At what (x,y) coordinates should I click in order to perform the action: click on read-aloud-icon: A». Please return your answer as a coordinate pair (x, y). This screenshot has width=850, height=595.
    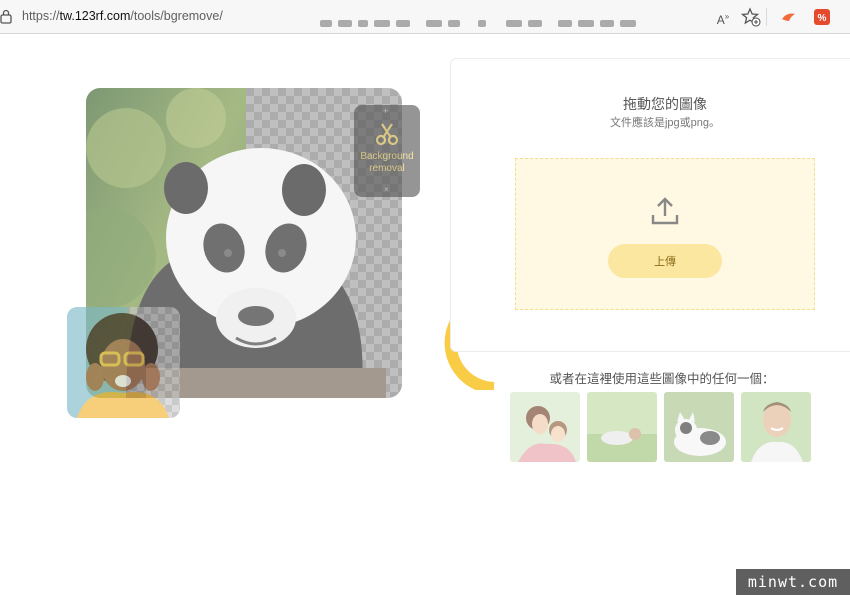
    Looking at the image, I should click on (723, 17).